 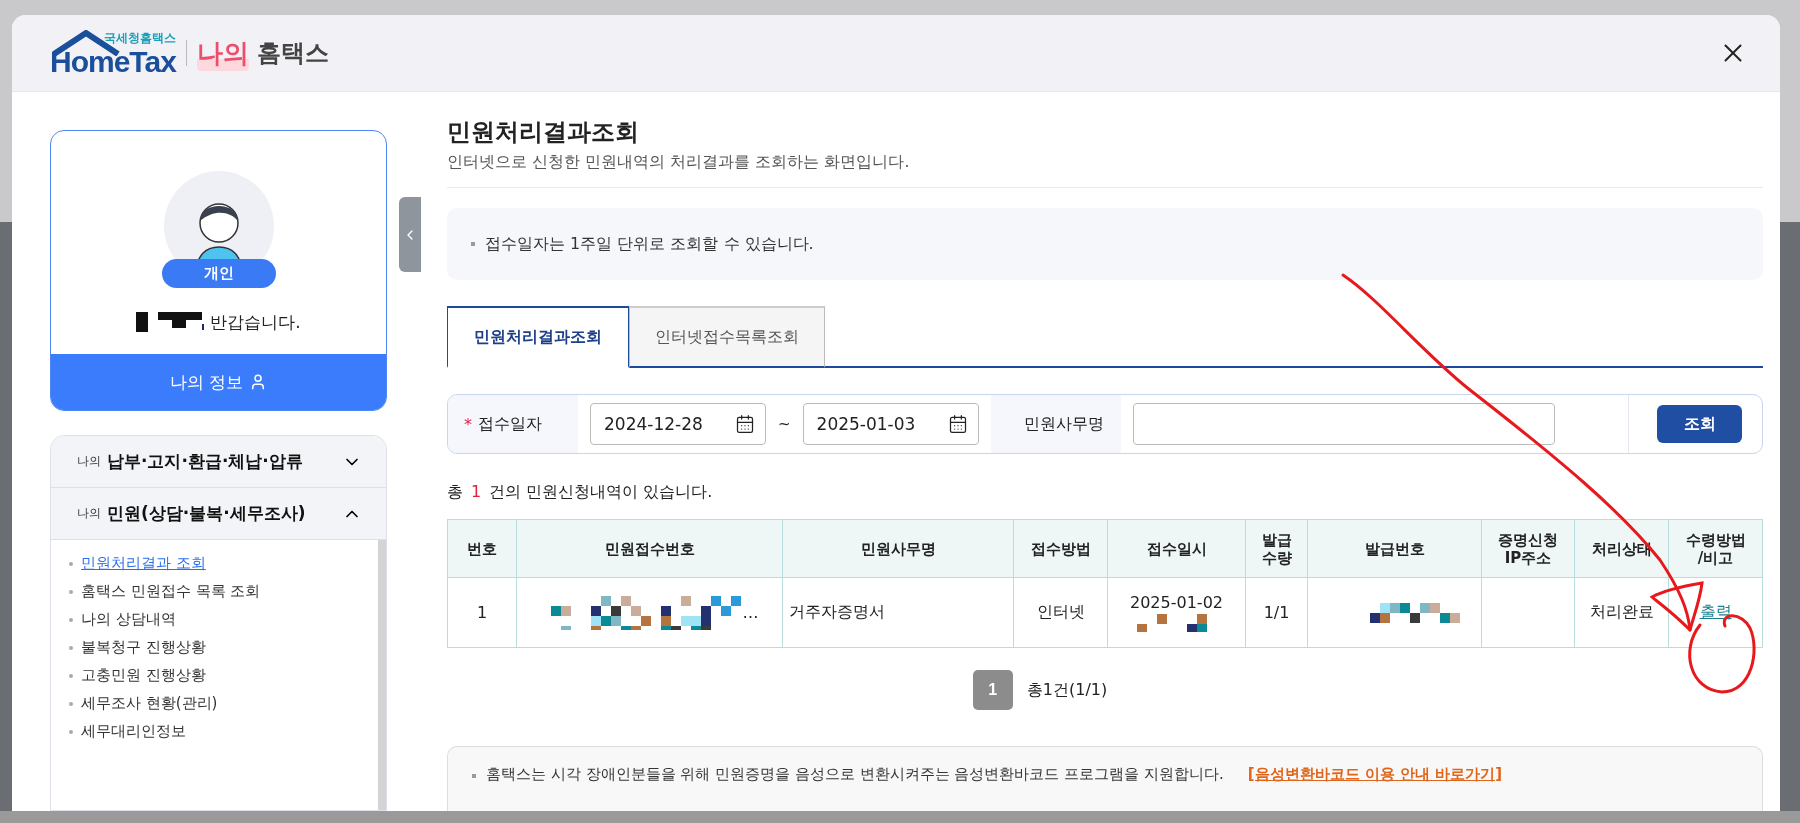 I want to click on column-header: 발급 수량, so click(x=1276, y=548).